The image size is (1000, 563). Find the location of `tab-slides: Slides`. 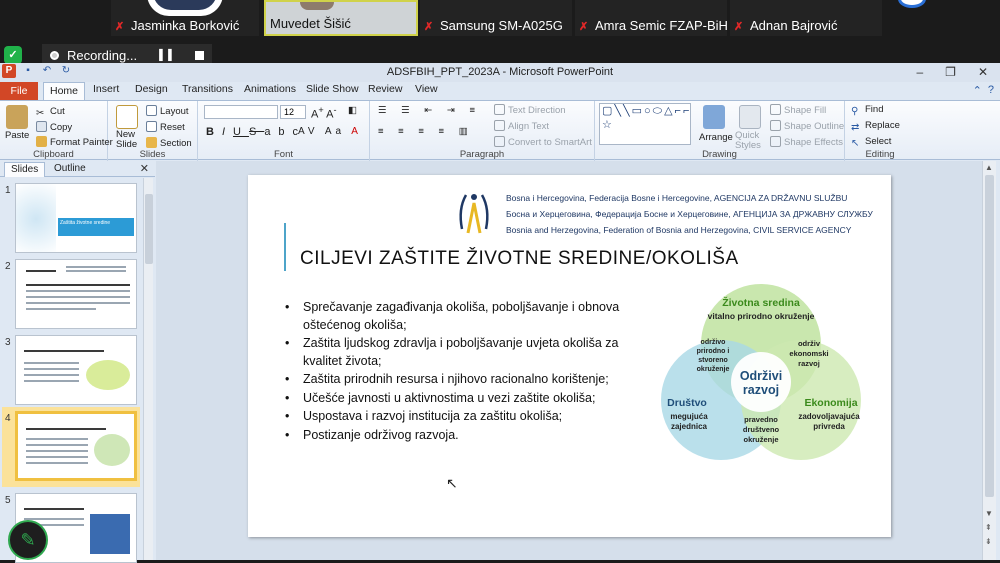

tab-slides: Slides is located at coordinates (25, 169).